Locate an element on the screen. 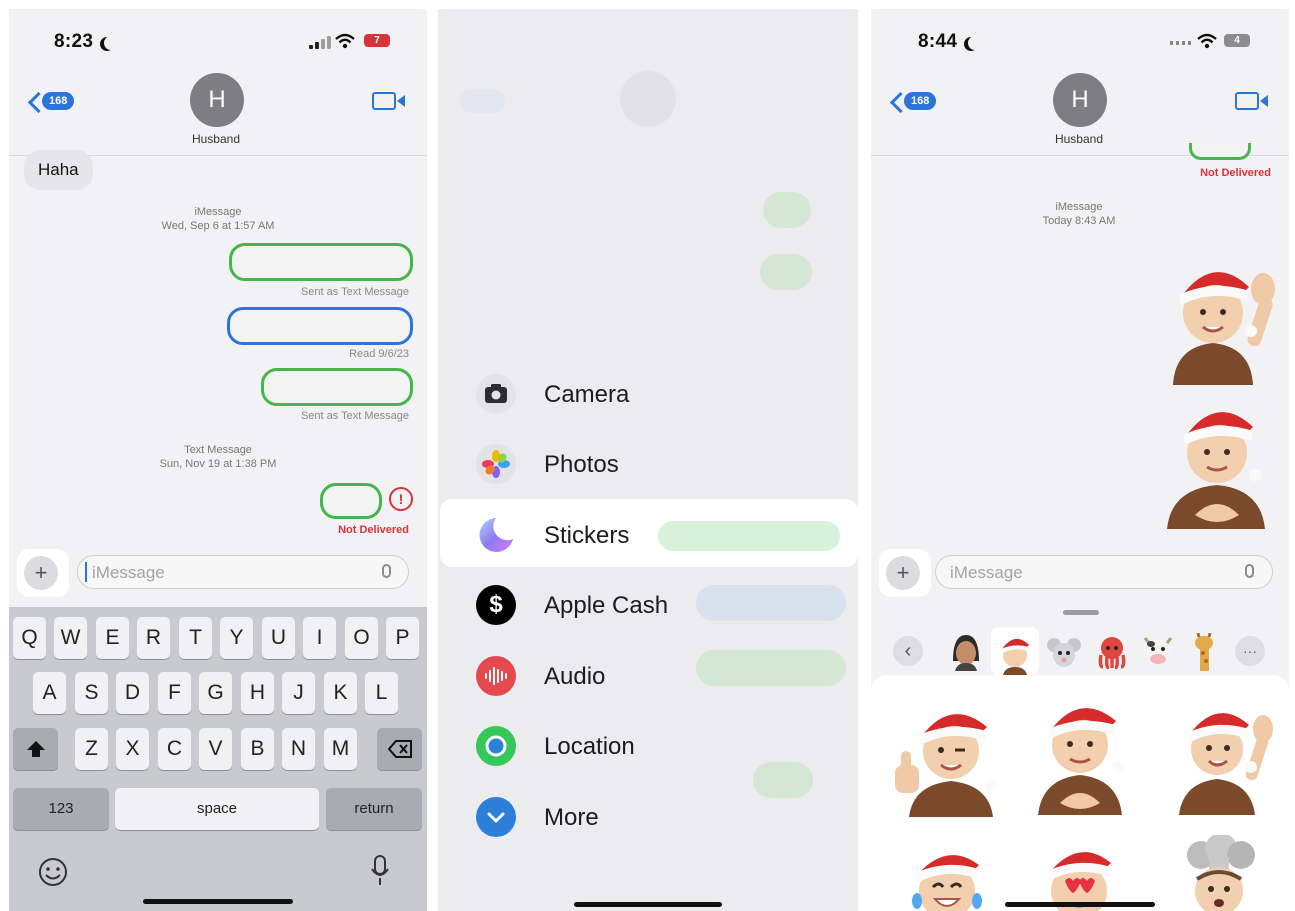  key-d: D is located at coordinates (132, 693).